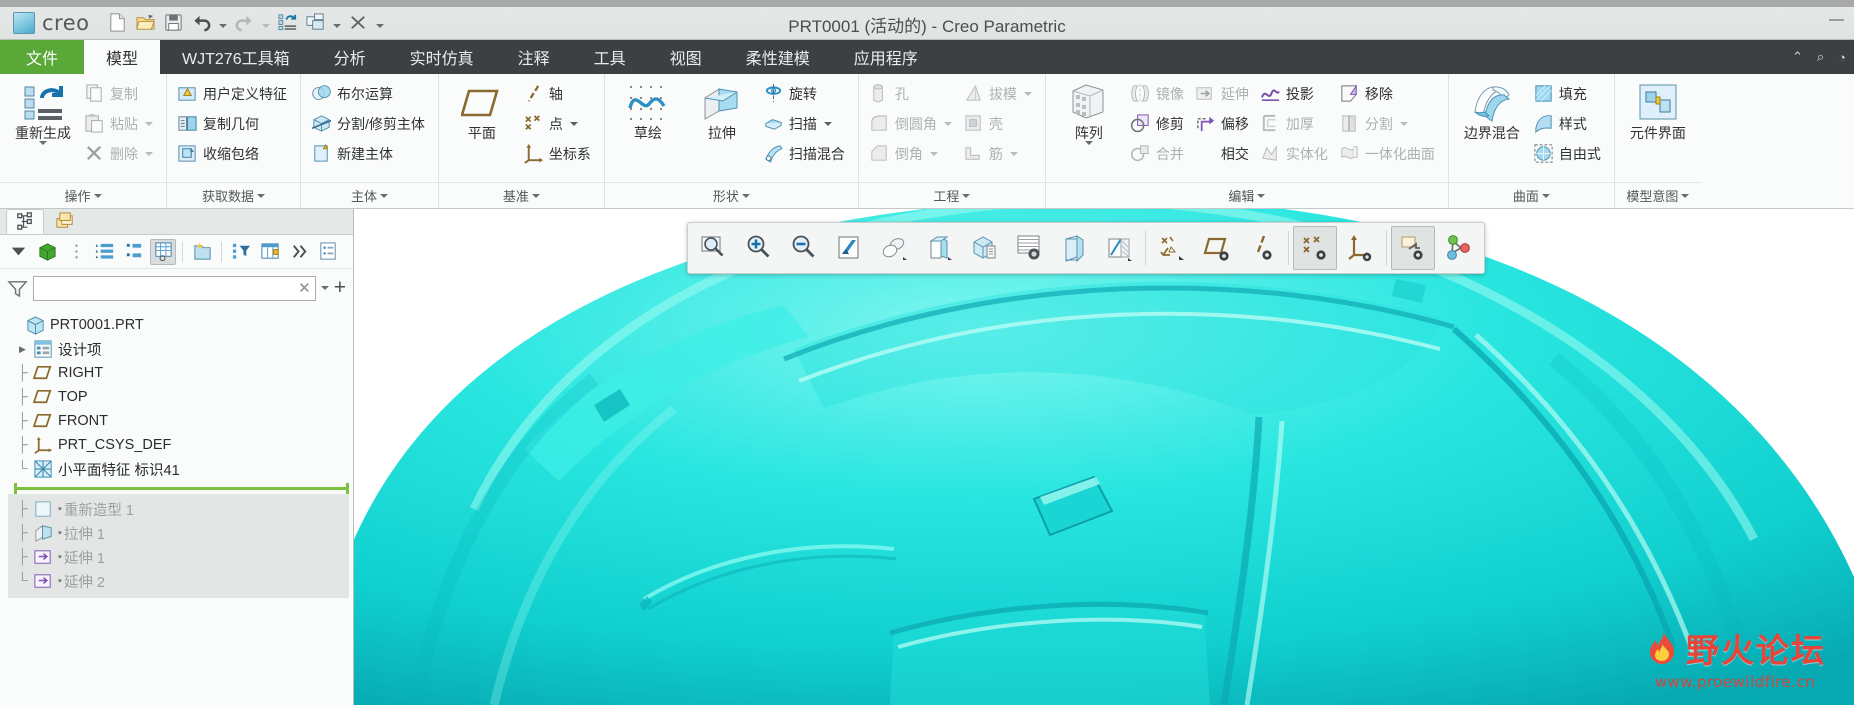  I want to click on view-manager-button, so click(984, 248).